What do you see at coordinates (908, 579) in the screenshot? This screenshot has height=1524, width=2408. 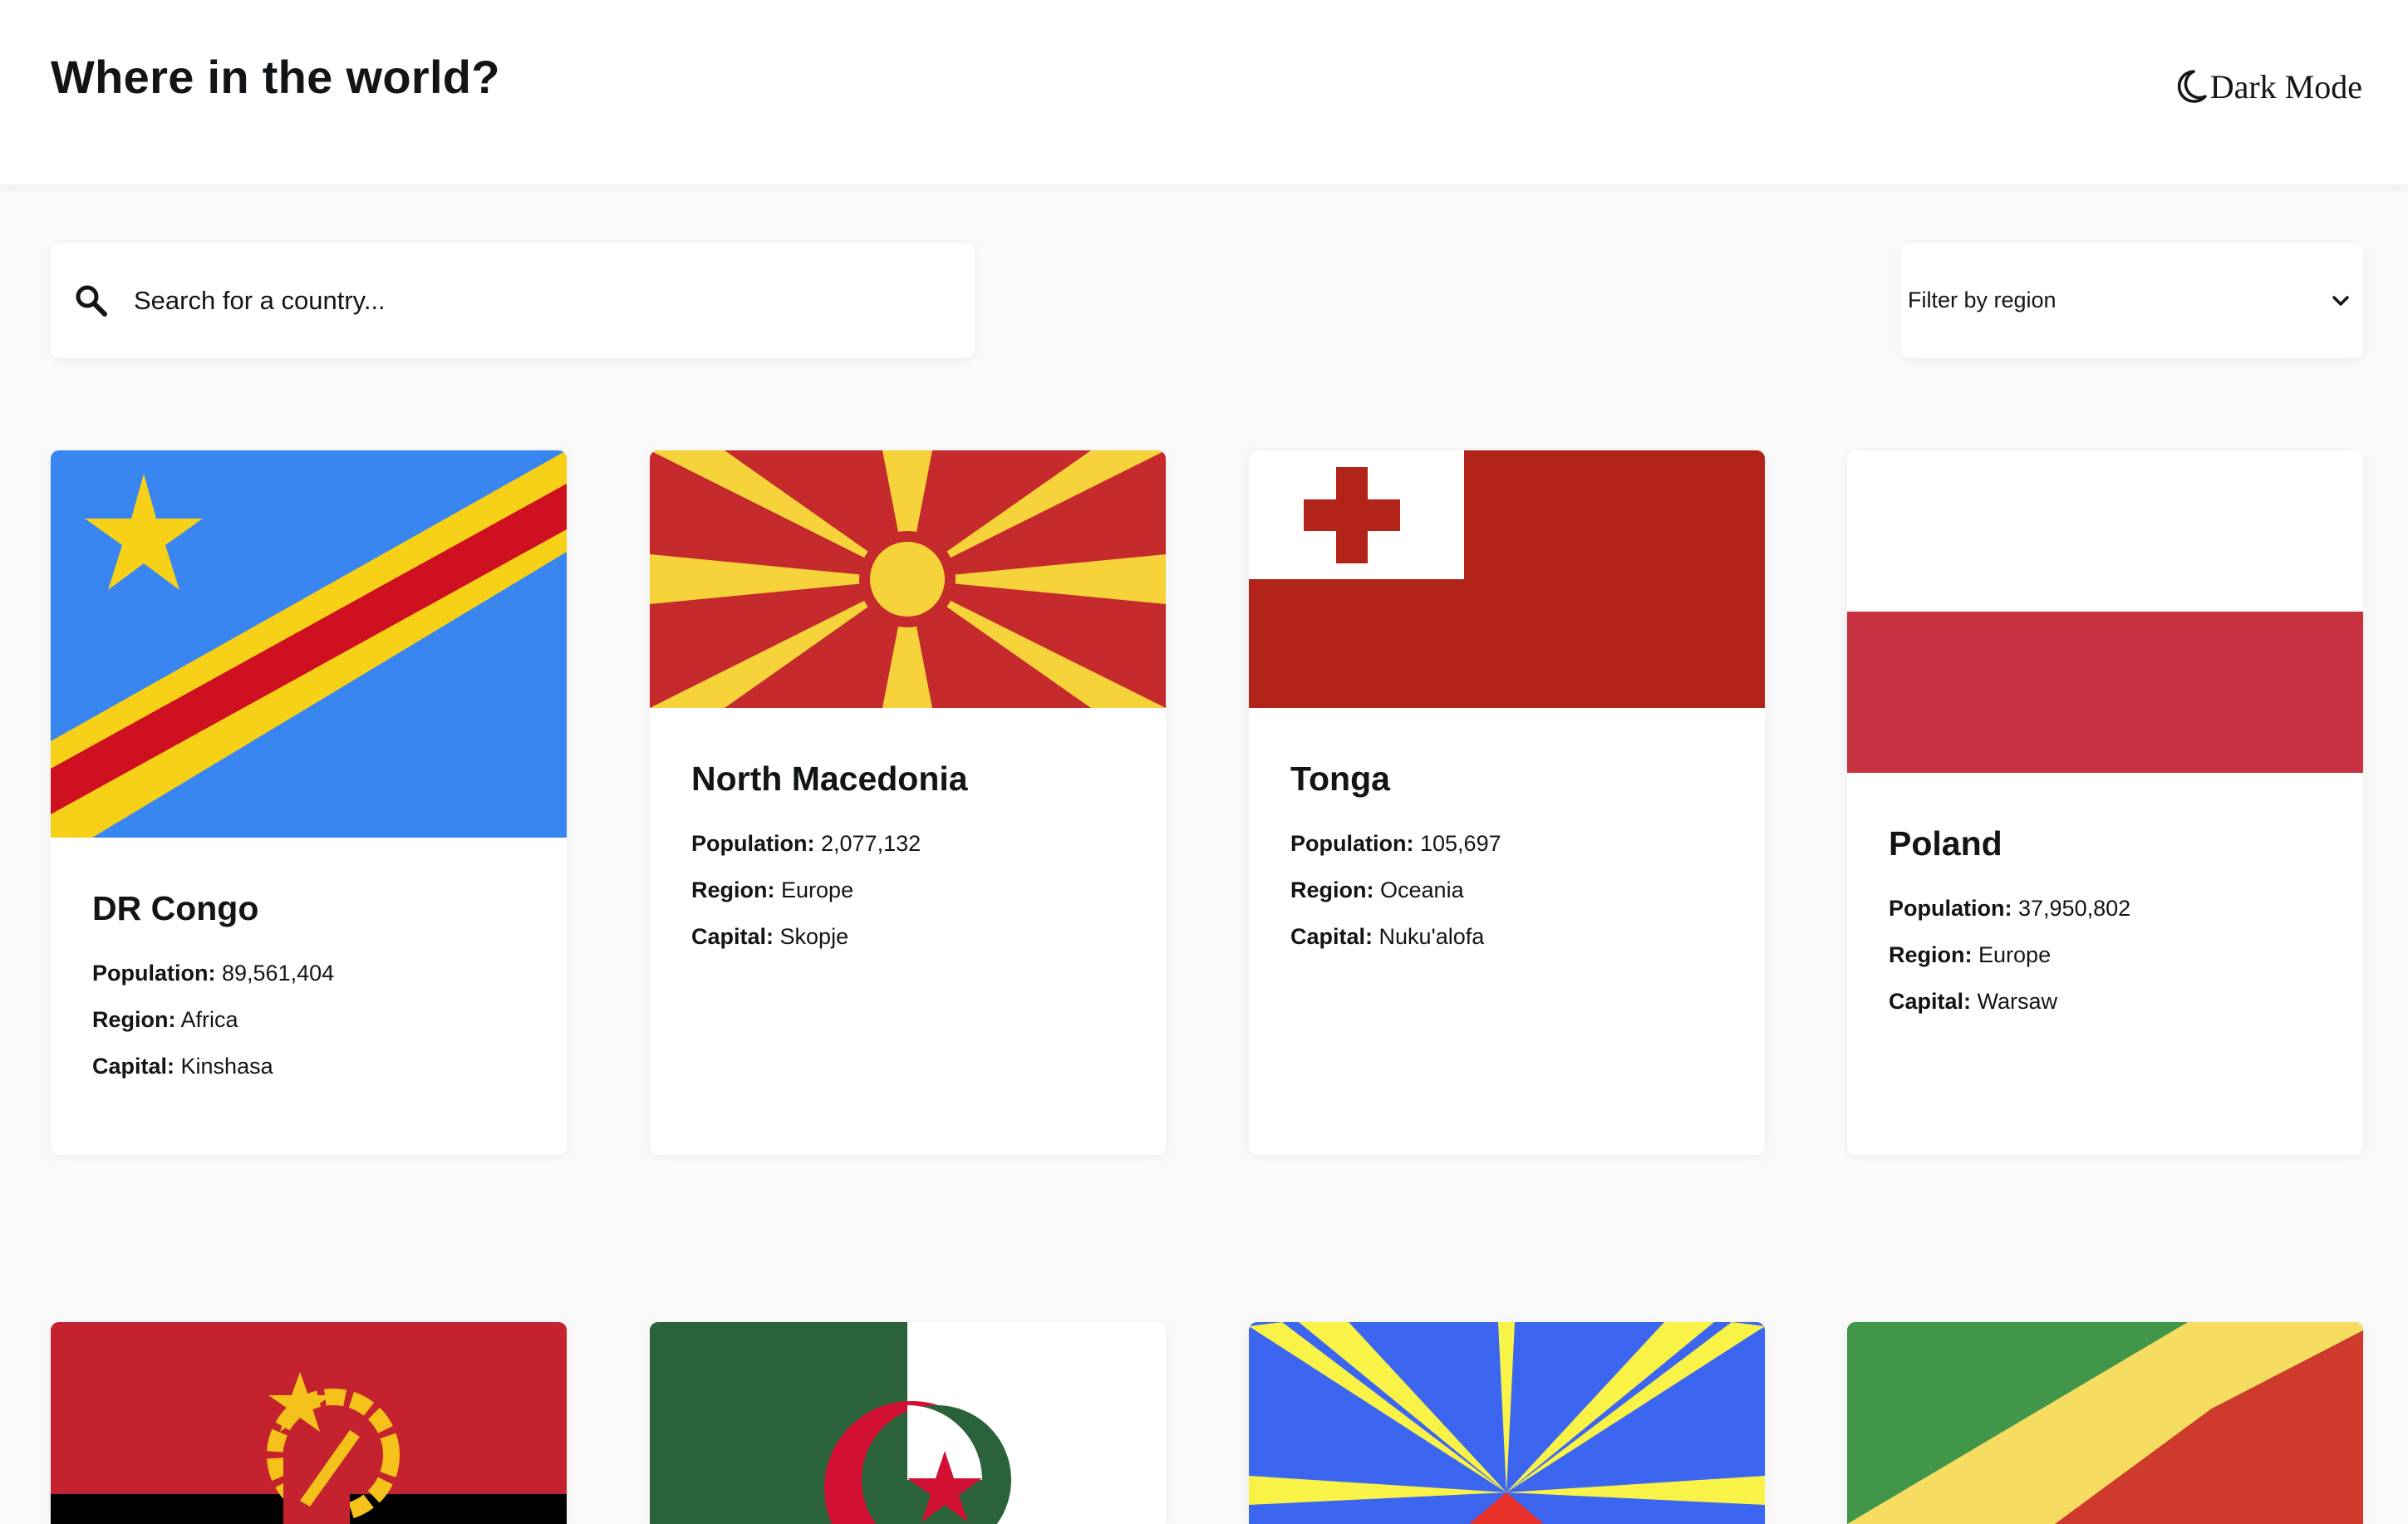 I see `flag-north-macedonia` at bounding box center [908, 579].